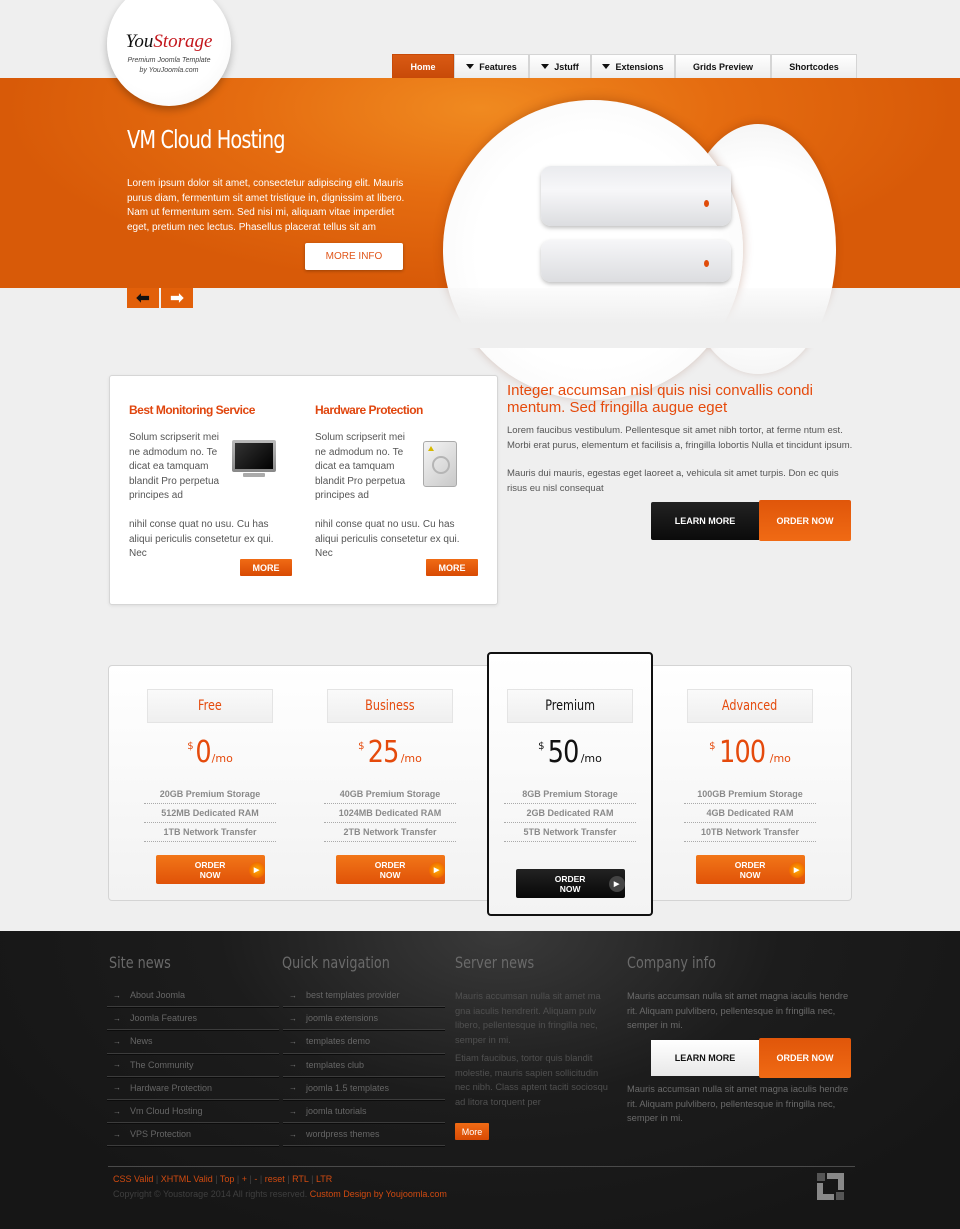  What do you see at coordinates (300, 1179) in the screenshot?
I see `footer-utility-link: RTL` at bounding box center [300, 1179].